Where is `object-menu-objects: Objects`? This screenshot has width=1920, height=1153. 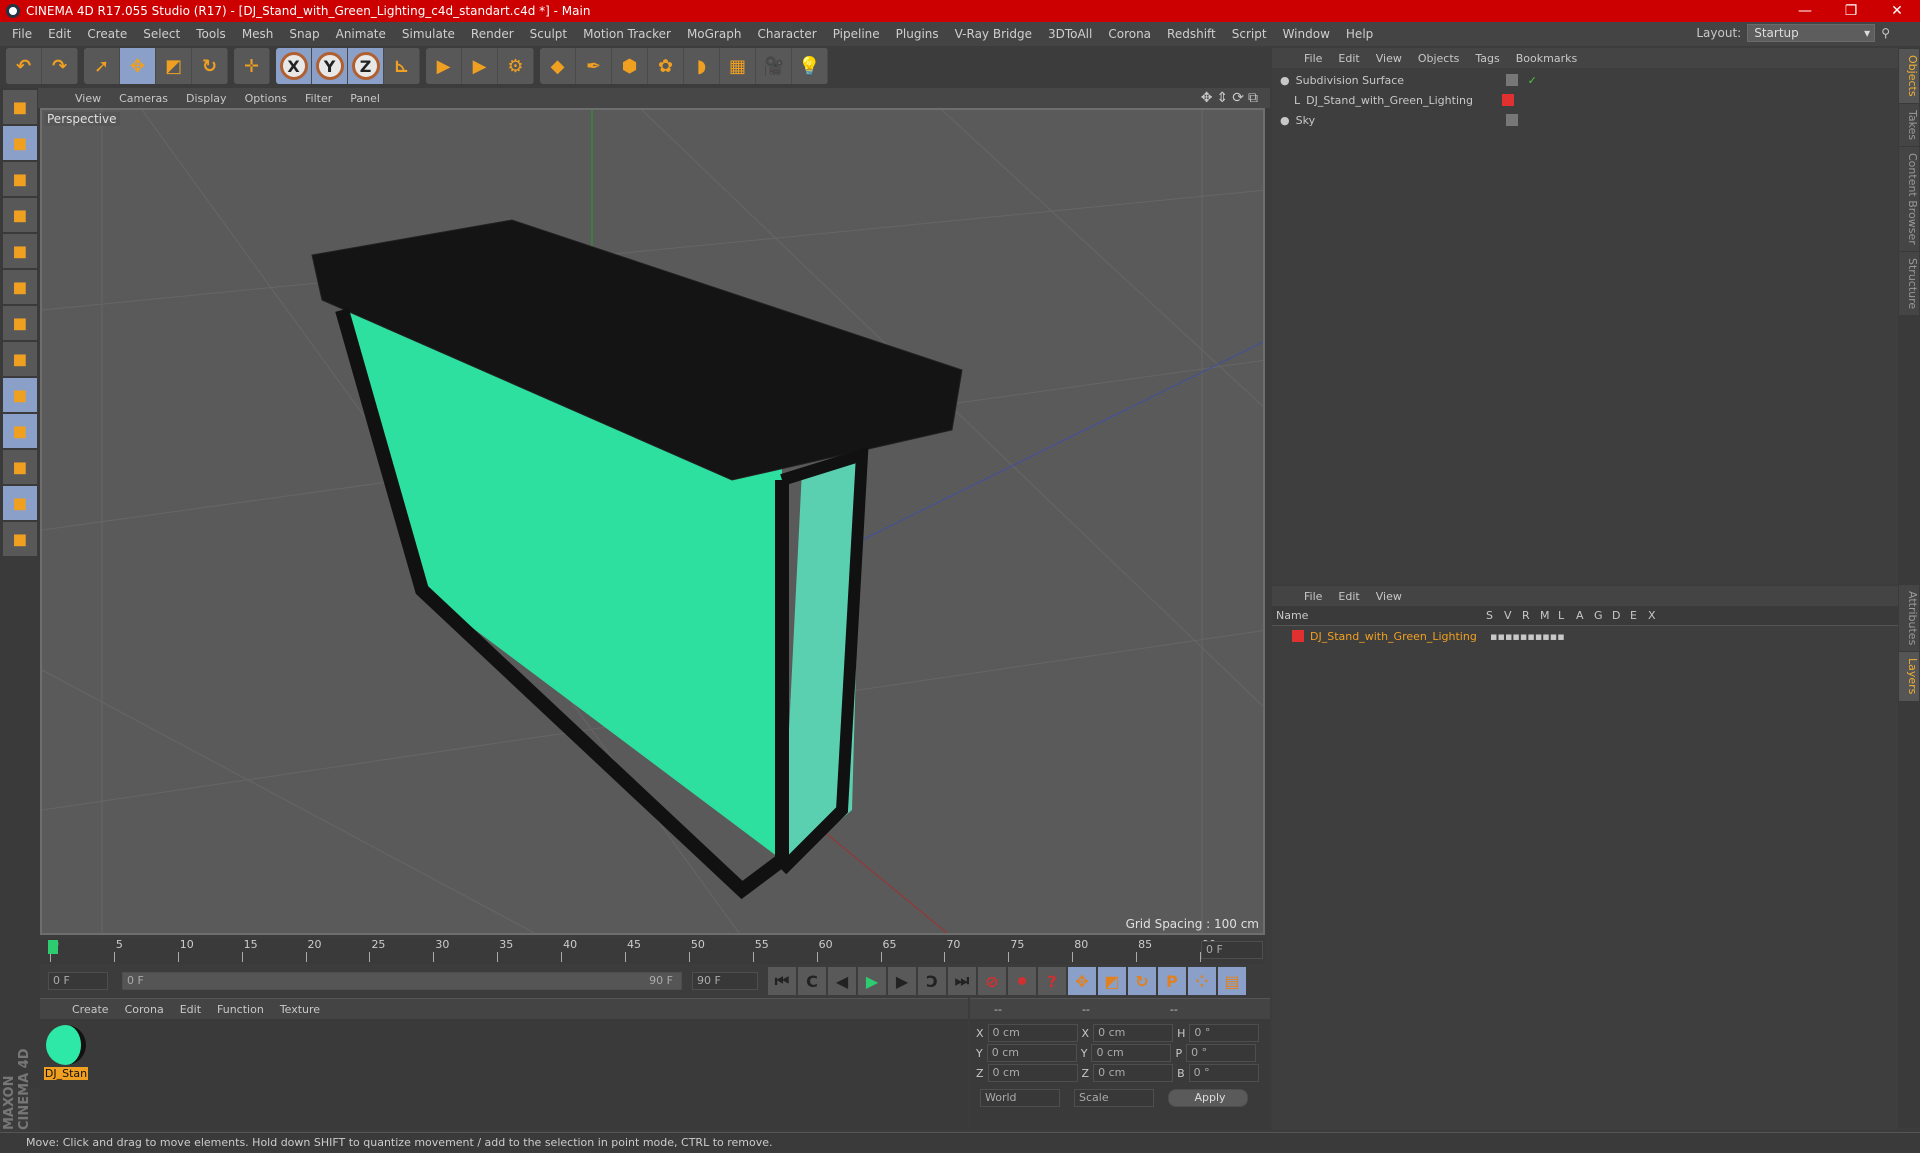 object-menu-objects: Objects is located at coordinates (1439, 58).